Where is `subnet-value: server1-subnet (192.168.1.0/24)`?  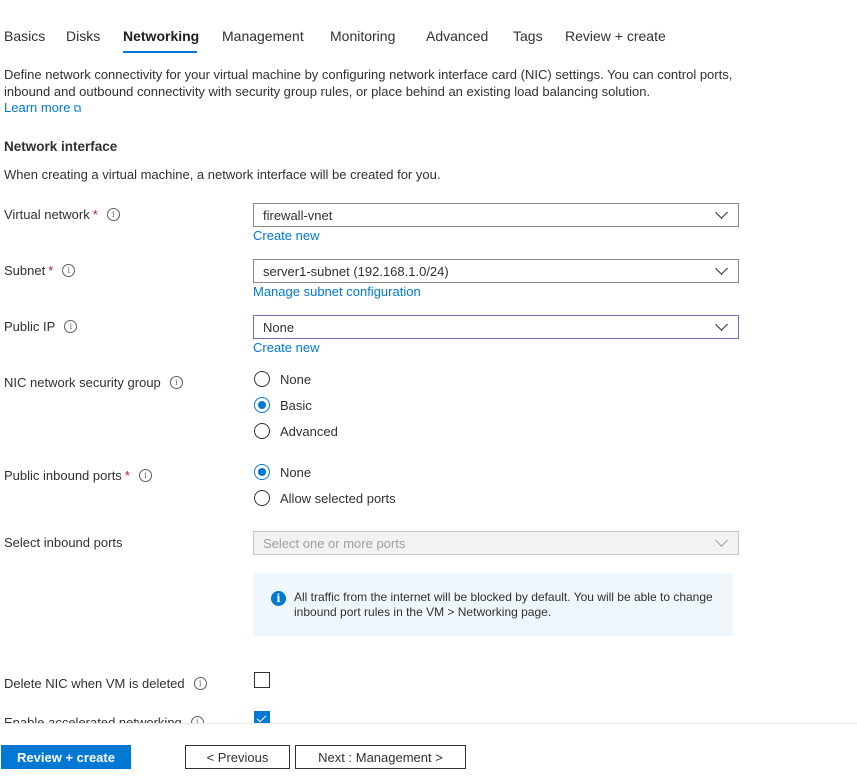 subnet-value: server1-subnet (192.168.1.0/24) is located at coordinates (356, 271).